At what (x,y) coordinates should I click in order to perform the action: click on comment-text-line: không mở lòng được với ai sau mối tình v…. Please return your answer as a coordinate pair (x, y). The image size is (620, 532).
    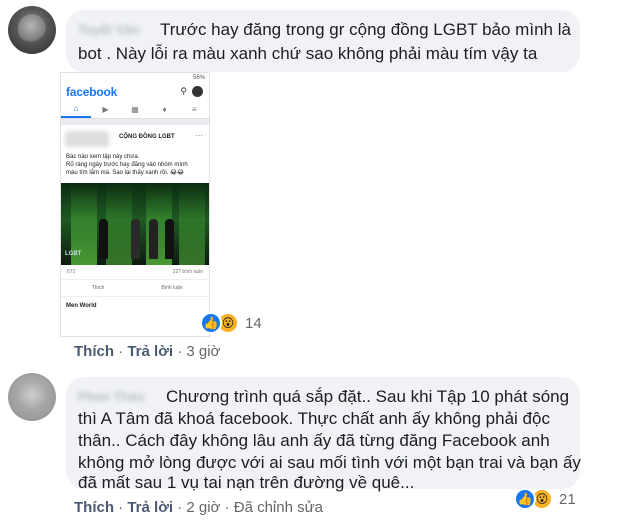
    Looking at the image, I should click on (329, 462).